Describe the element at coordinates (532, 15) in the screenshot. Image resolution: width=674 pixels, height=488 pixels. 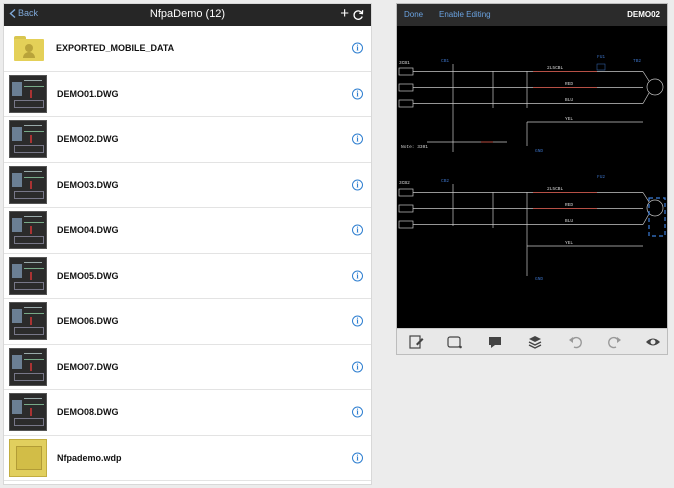
I see `drawing-nav-bar: Done Enable Editing DEMO02` at that location.